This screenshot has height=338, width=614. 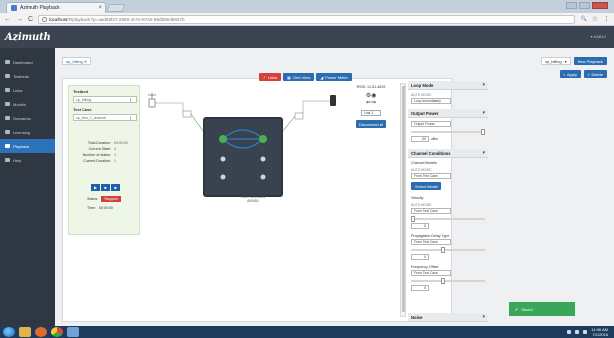 I want to click on browser-tab: Azimuth Playback ×, so click(x=56, y=7).